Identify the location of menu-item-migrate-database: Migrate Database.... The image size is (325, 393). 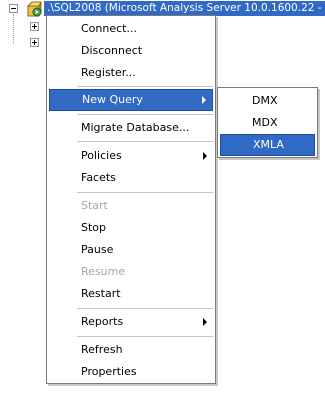
(131, 128).